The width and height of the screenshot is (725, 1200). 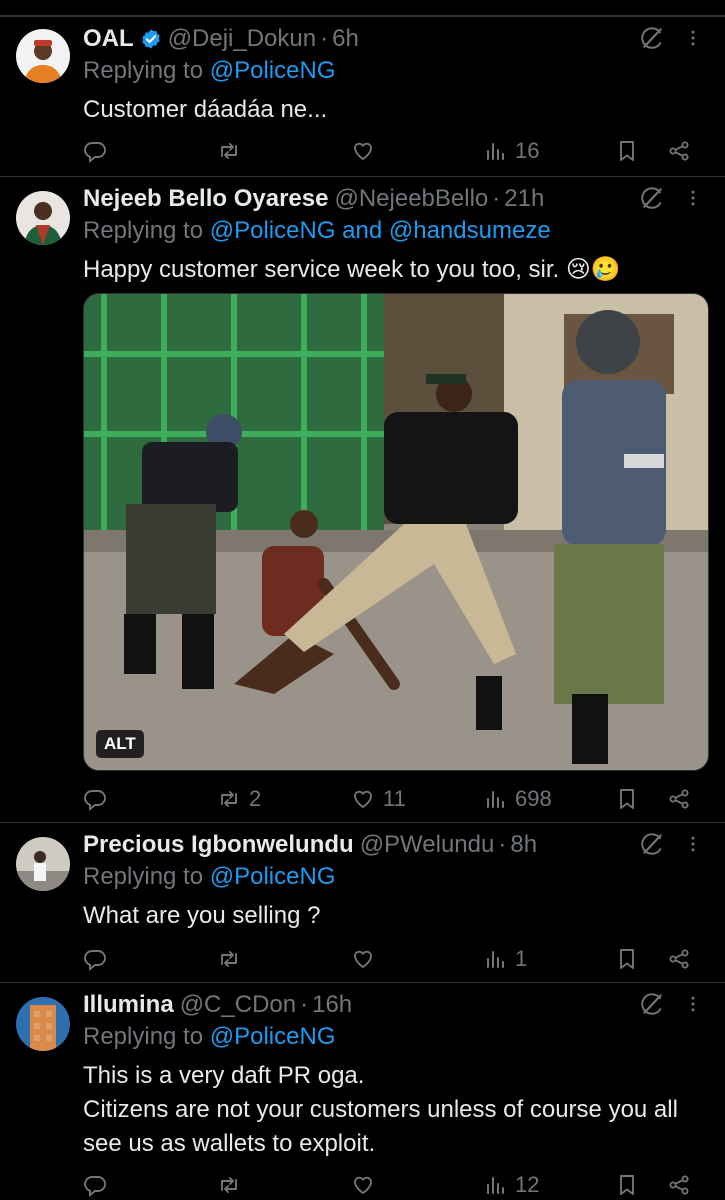 What do you see at coordinates (128, 1005) in the screenshot?
I see `display-name: Illumina` at bounding box center [128, 1005].